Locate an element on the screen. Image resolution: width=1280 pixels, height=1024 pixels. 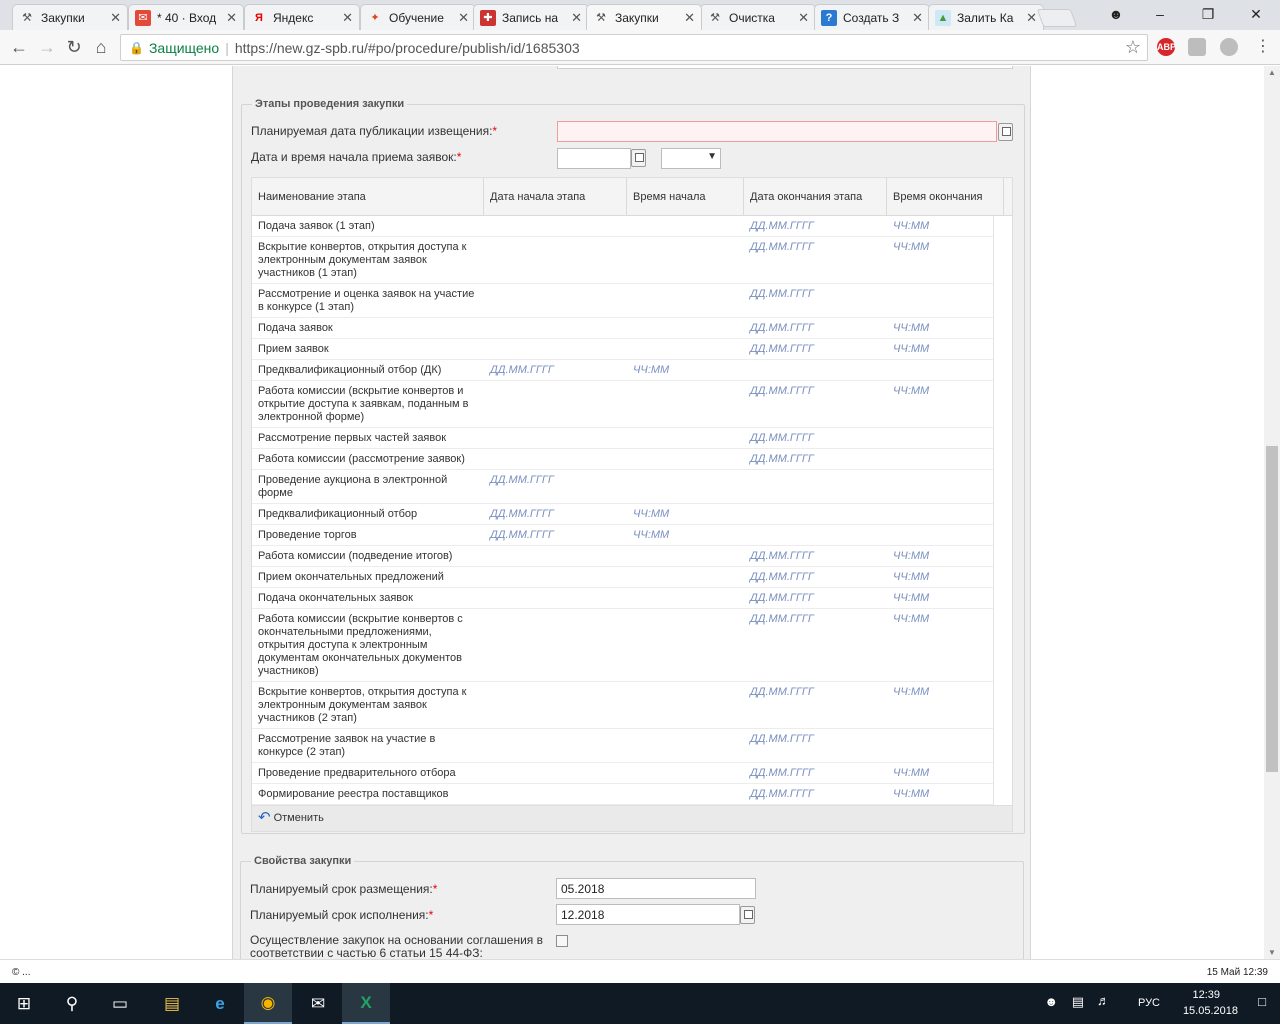
restore-button: ❐ is located at coordinates (1208, 14).